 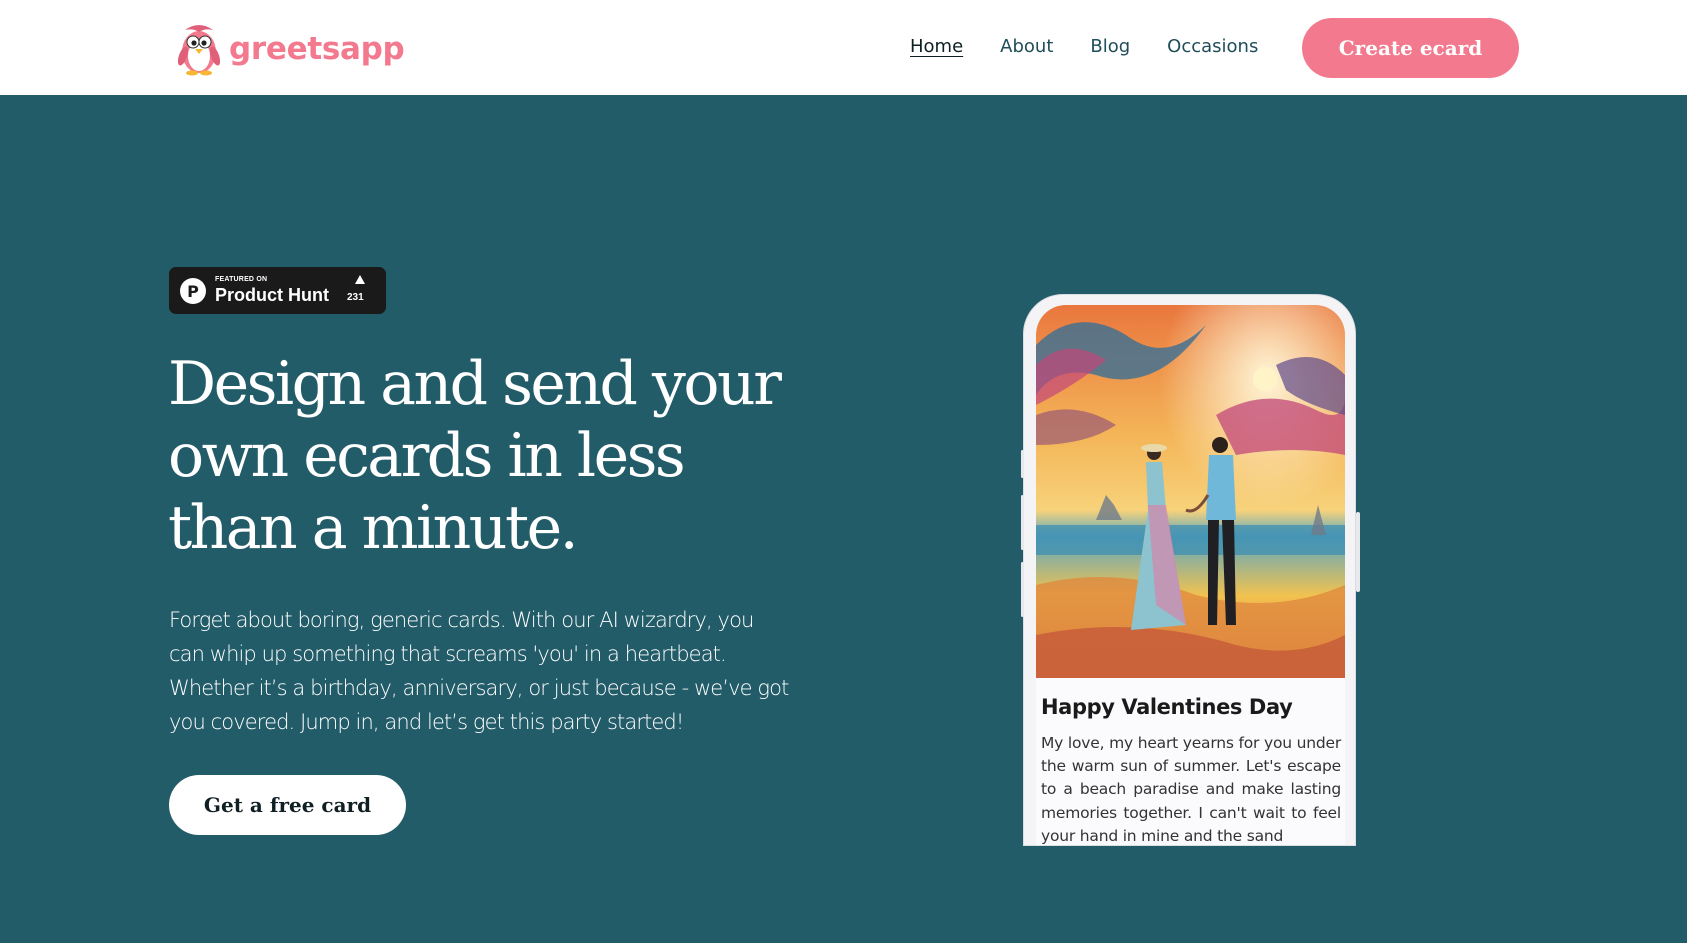 What do you see at coordinates (936, 46) in the screenshot?
I see `nav-link-home: Home` at bounding box center [936, 46].